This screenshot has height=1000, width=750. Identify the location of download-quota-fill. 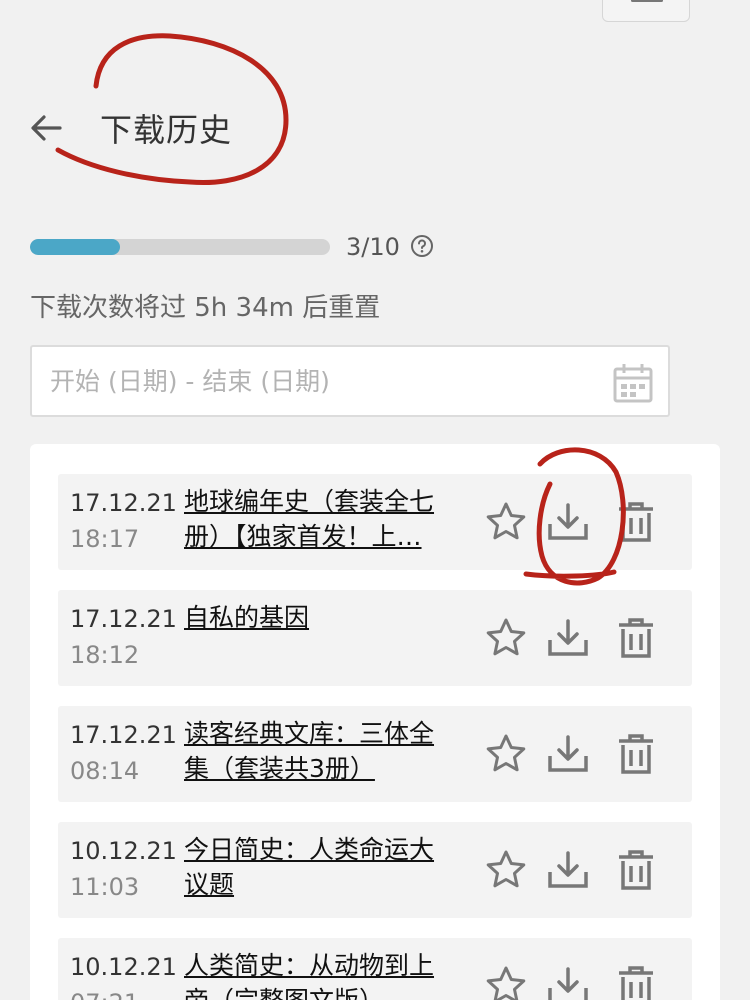
(75, 247).